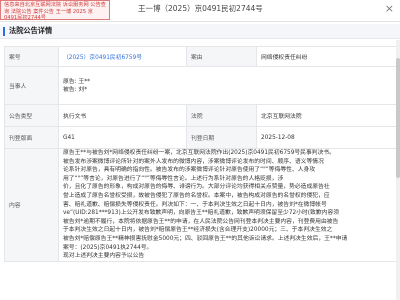 Image resolution: width=400 pixels, height=300 pixels. Describe the element at coordinates (84, 81) in the screenshot. I see `plaintiff-value: 王**` at that location.